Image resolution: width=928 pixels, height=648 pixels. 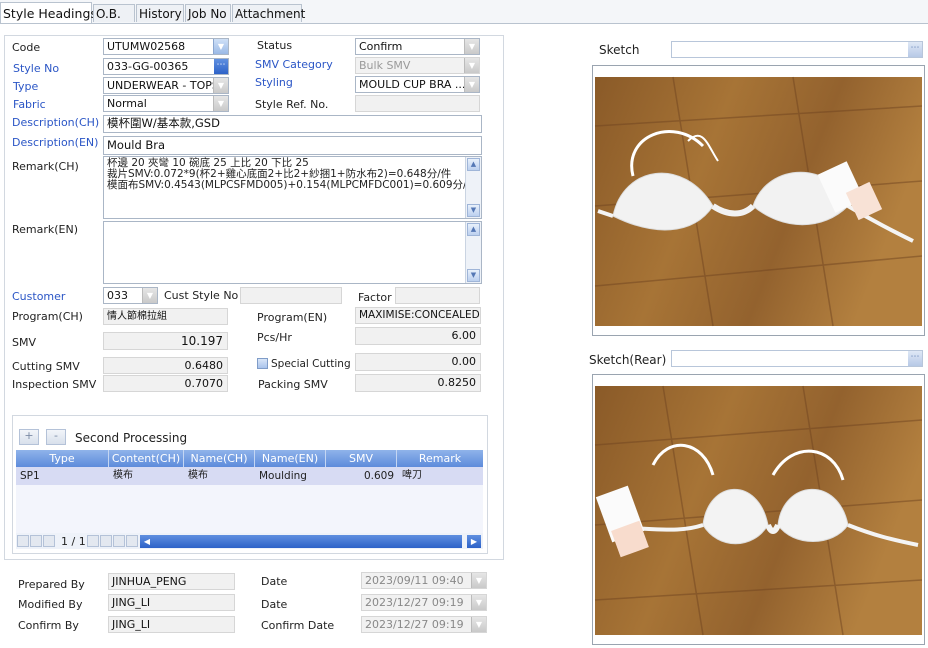 What do you see at coordinates (424, 624) in the screenshot?
I see `confirm-date-field: 2023/12/27 09:19 ▼` at bounding box center [424, 624].